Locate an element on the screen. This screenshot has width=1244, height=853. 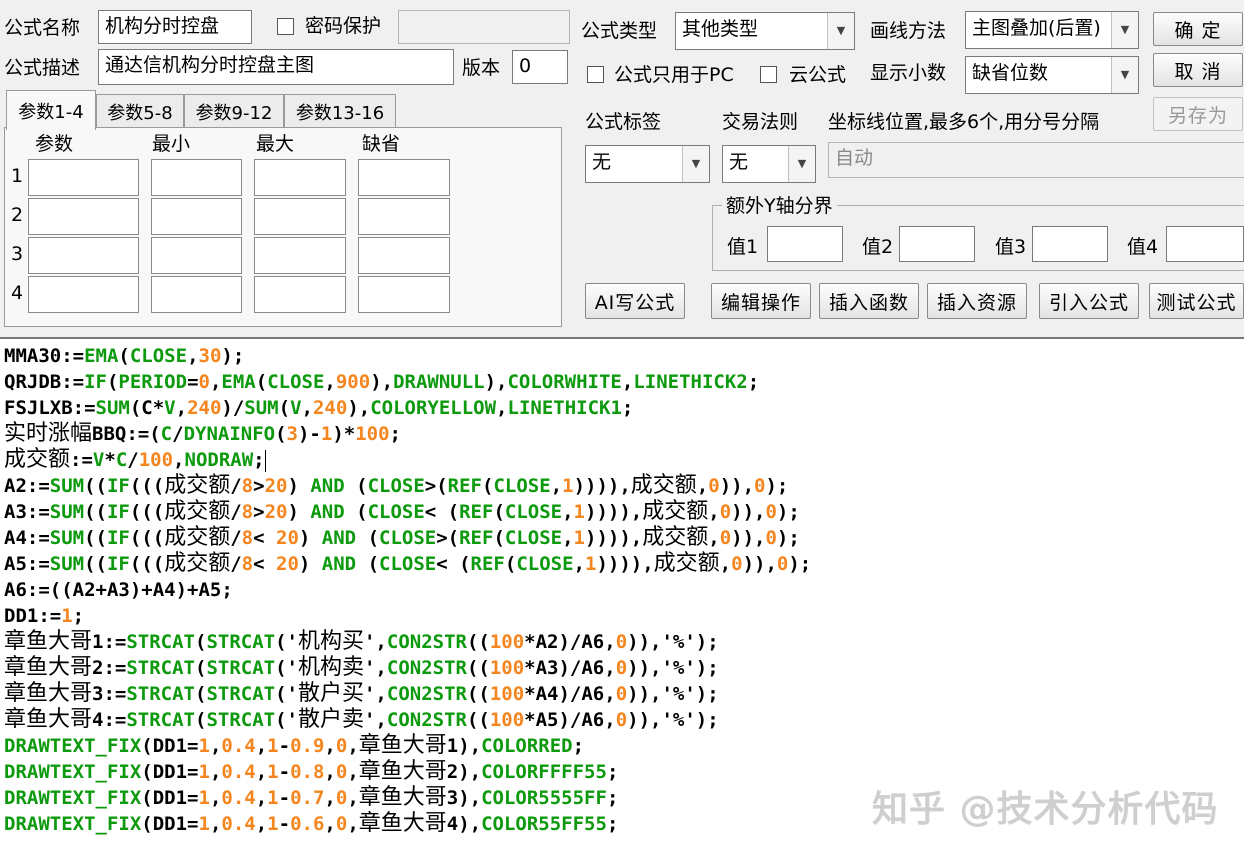
code-line: 成交额:=V*C/100,NODRAW; is located at coordinates (135, 460).